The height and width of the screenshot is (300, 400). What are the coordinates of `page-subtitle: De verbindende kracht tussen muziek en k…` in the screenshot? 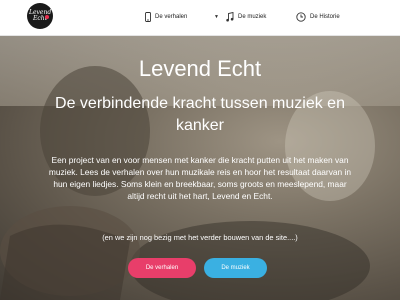 It's located at (200, 114).